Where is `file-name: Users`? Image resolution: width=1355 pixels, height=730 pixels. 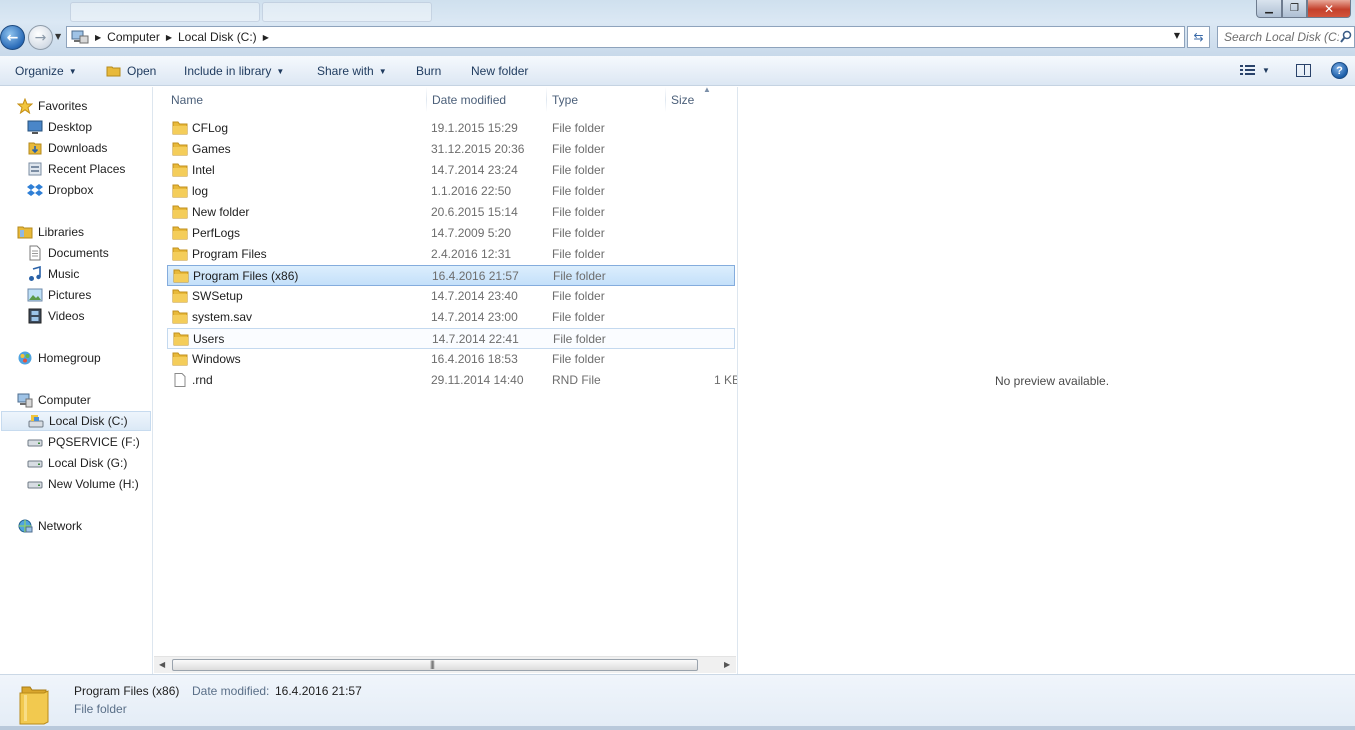 file-name: Users is located at coordinates (209, 339).